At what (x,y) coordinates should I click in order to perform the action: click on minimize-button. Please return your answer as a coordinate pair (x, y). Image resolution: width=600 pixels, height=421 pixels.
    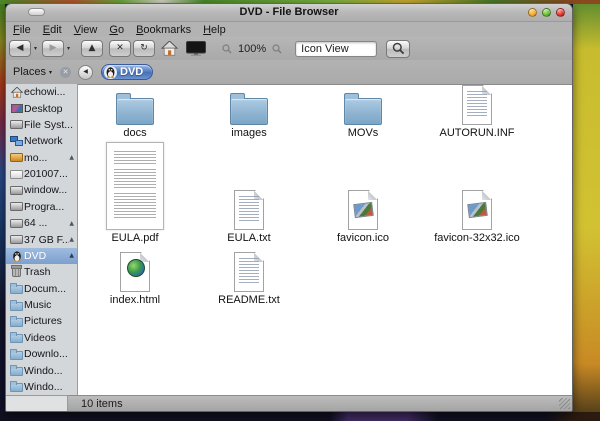
    Looking at the image, I should click on (532, 12).